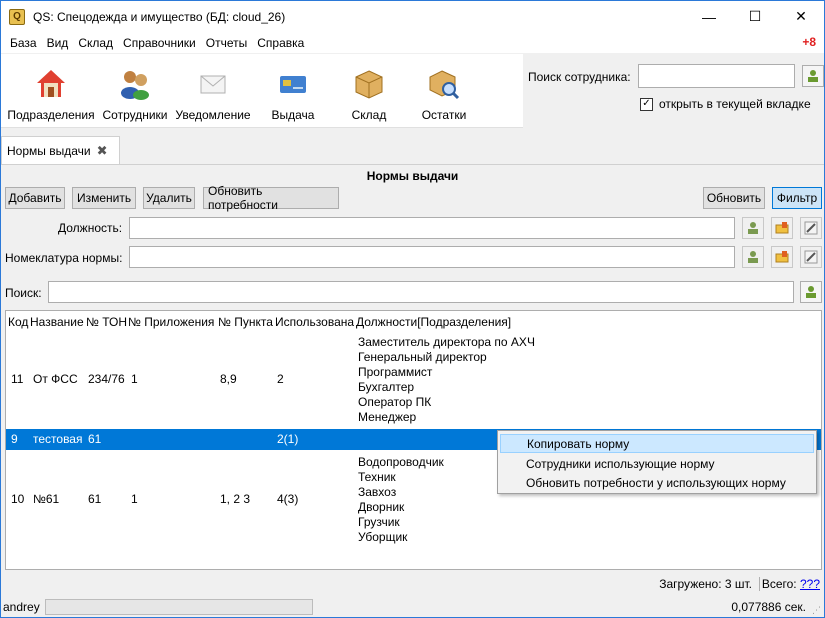 The height and width of the screenshot is (618, 825). I want to click on open-folder-icon, so click(782, 257).